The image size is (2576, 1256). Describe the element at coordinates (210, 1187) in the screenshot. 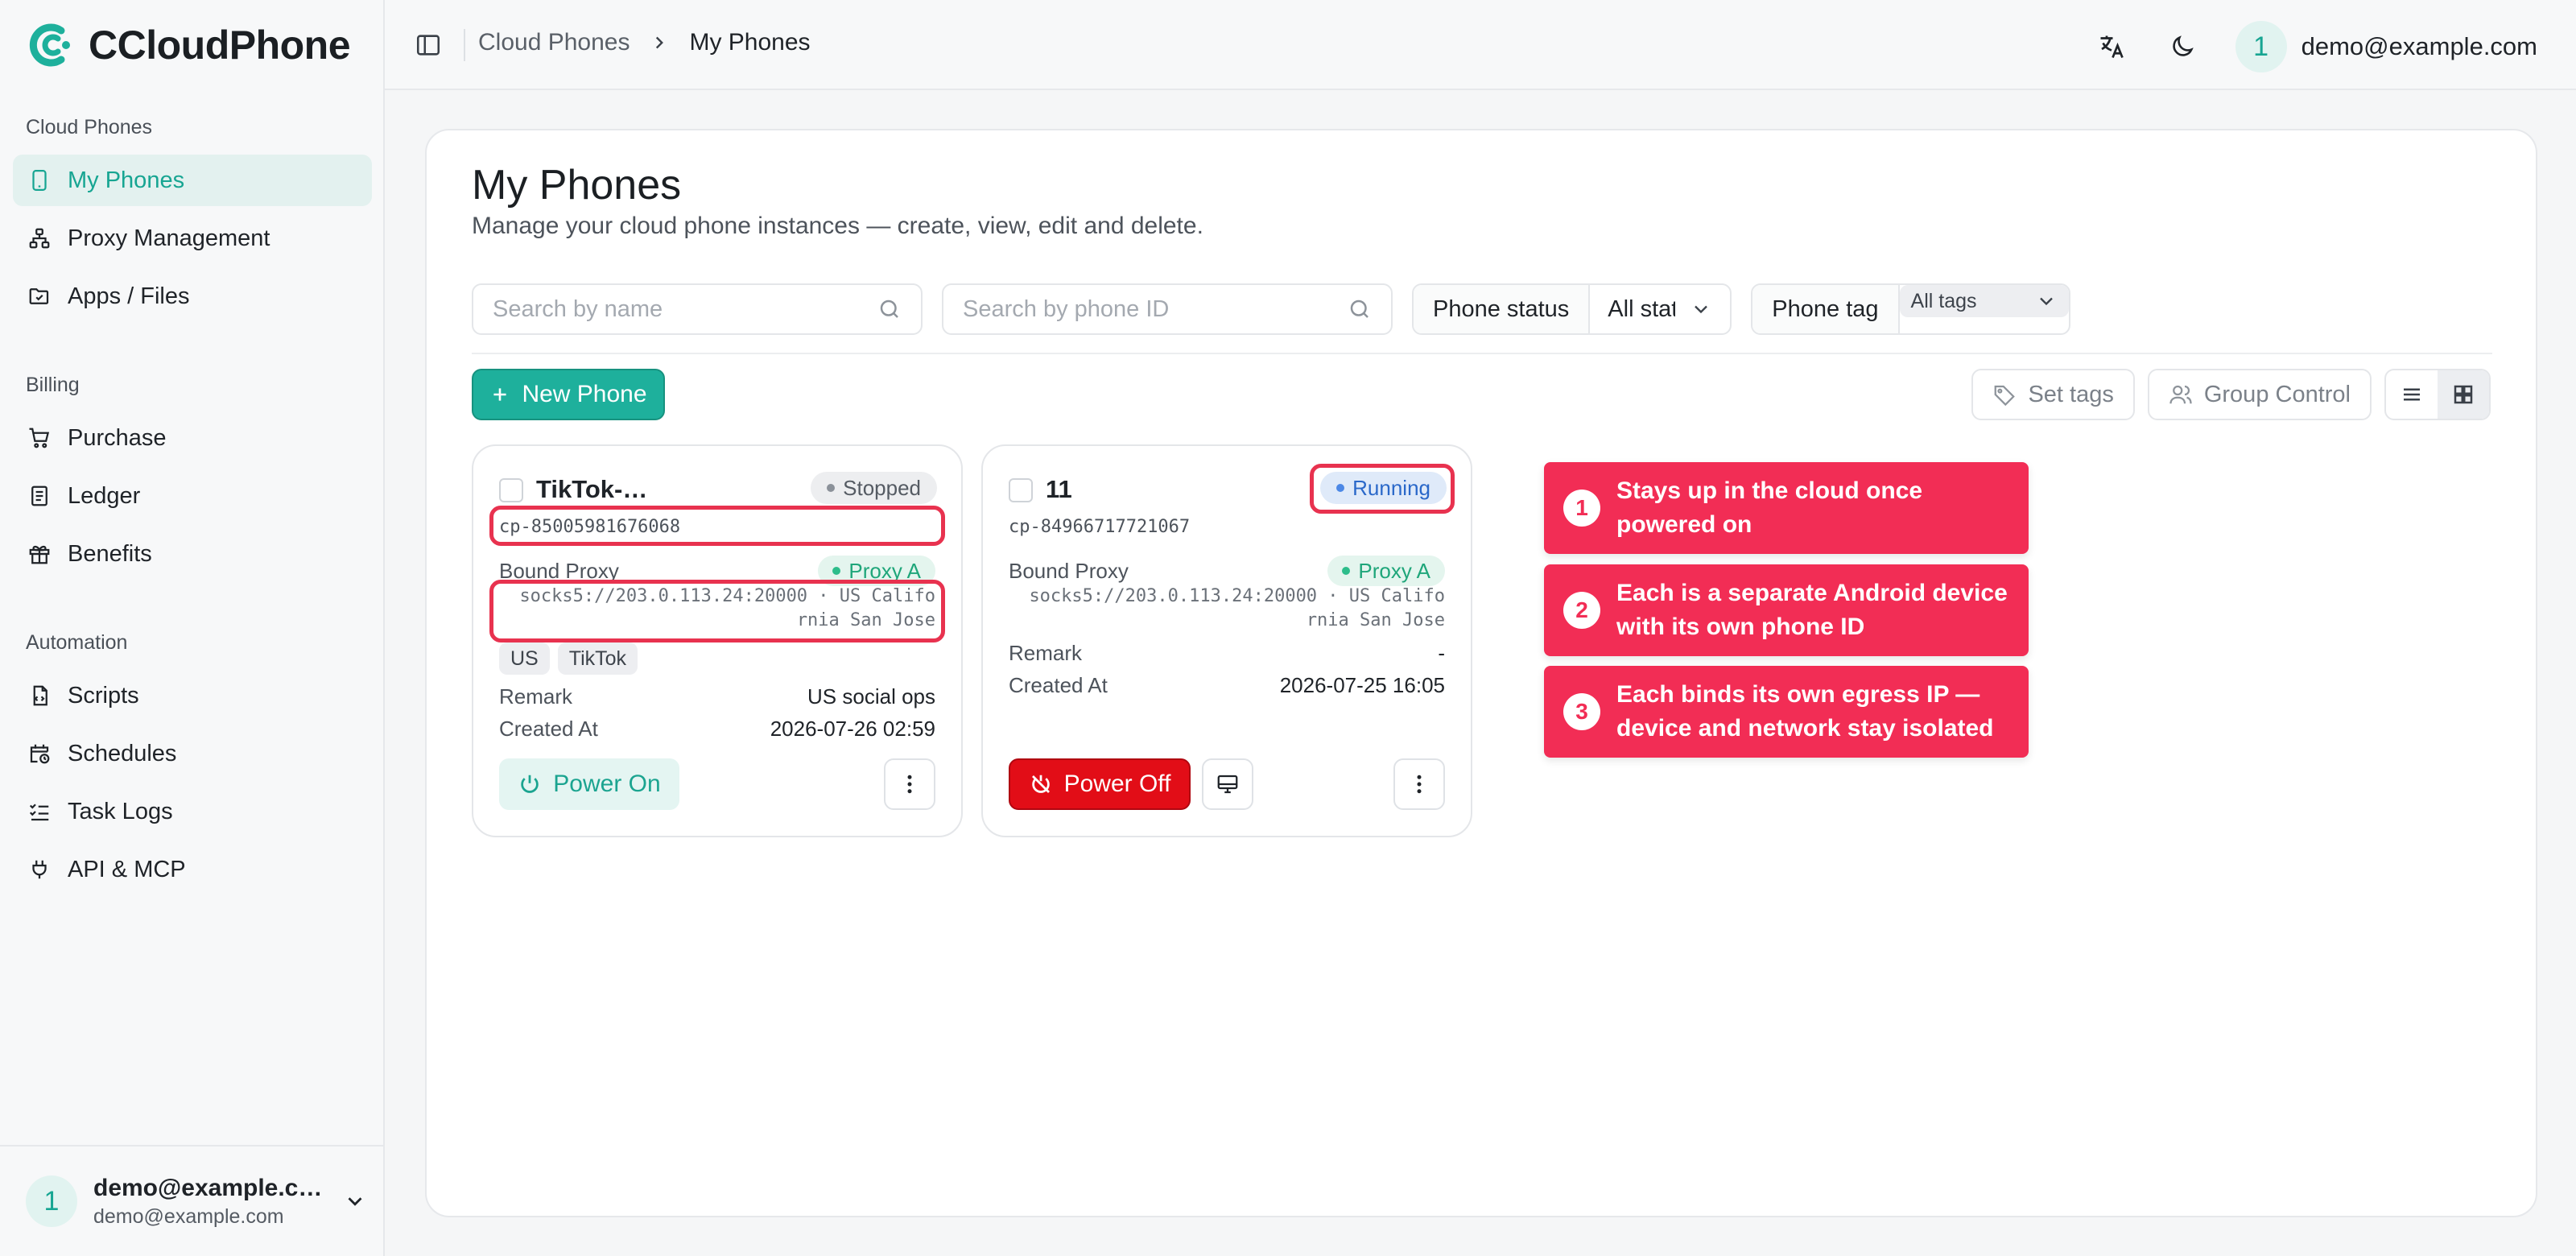

I see `account-name: demo@example.com` at that location.